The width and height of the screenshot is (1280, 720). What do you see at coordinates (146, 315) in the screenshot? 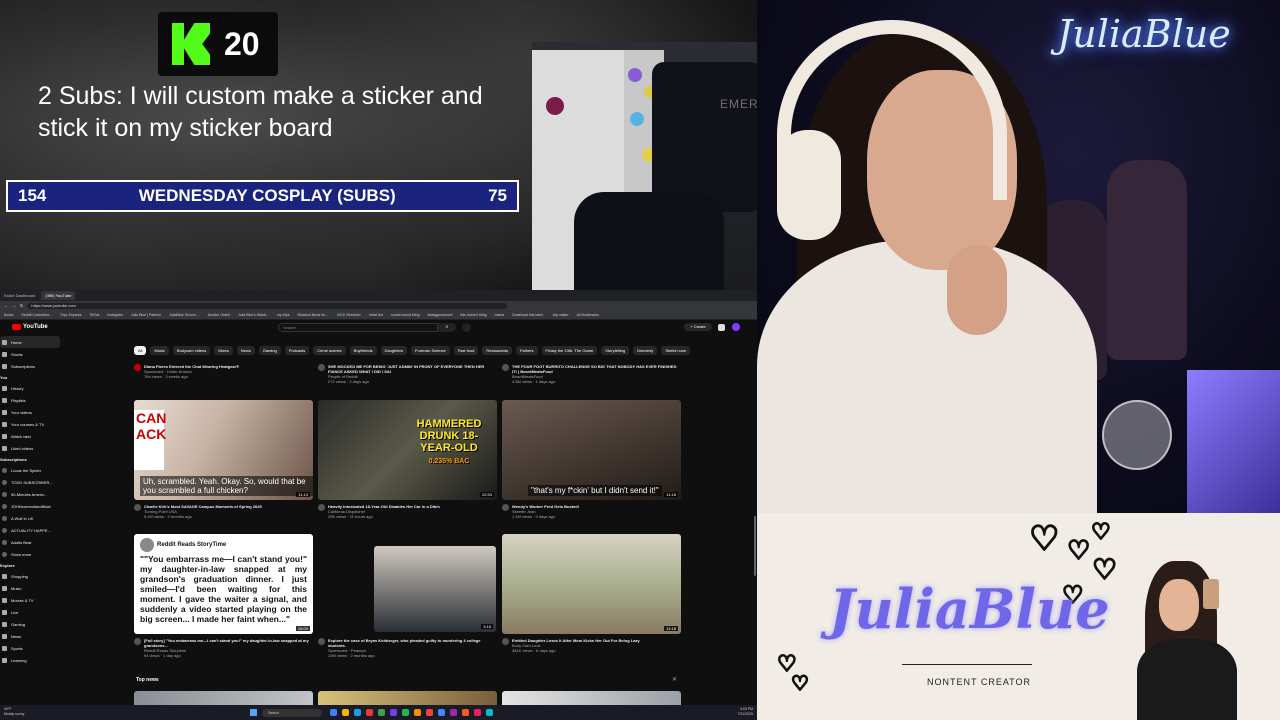
I see `bookmark-item: Julia Blue | Patreon` at bounding box center [146, 315].